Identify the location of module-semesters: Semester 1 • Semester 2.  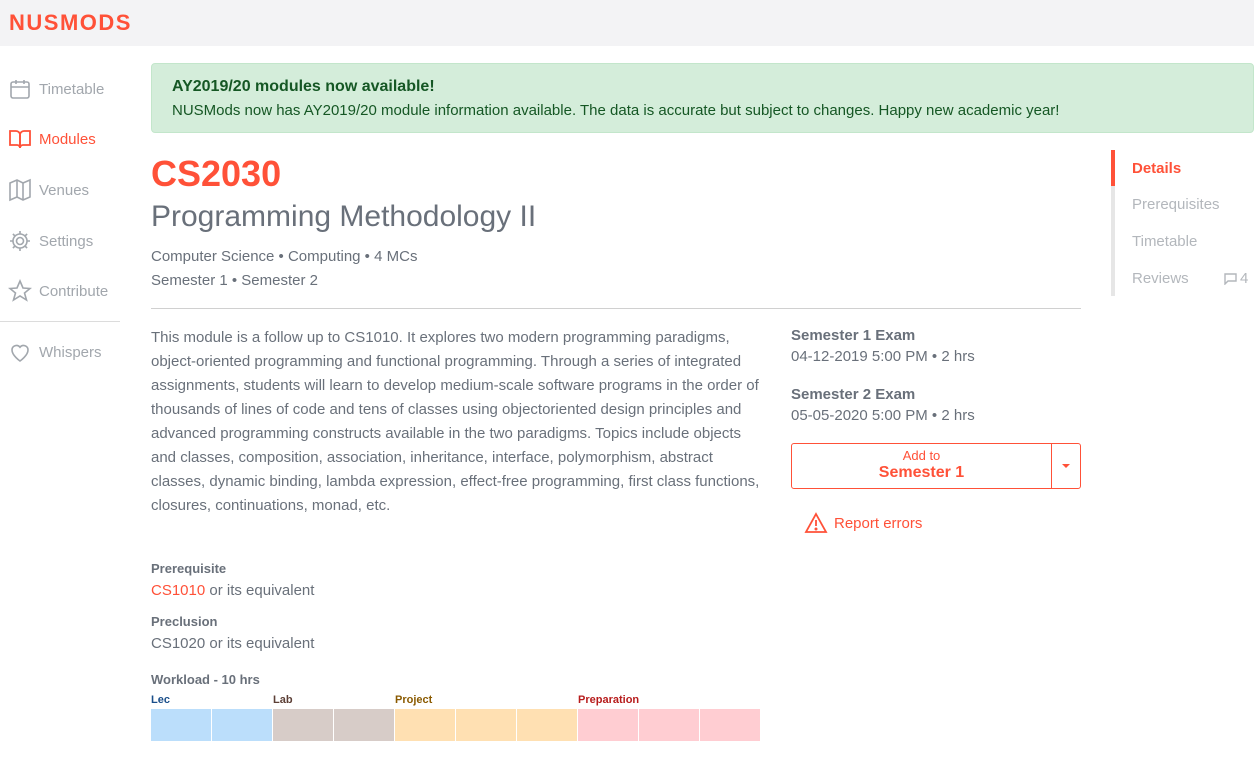
(234, 280).